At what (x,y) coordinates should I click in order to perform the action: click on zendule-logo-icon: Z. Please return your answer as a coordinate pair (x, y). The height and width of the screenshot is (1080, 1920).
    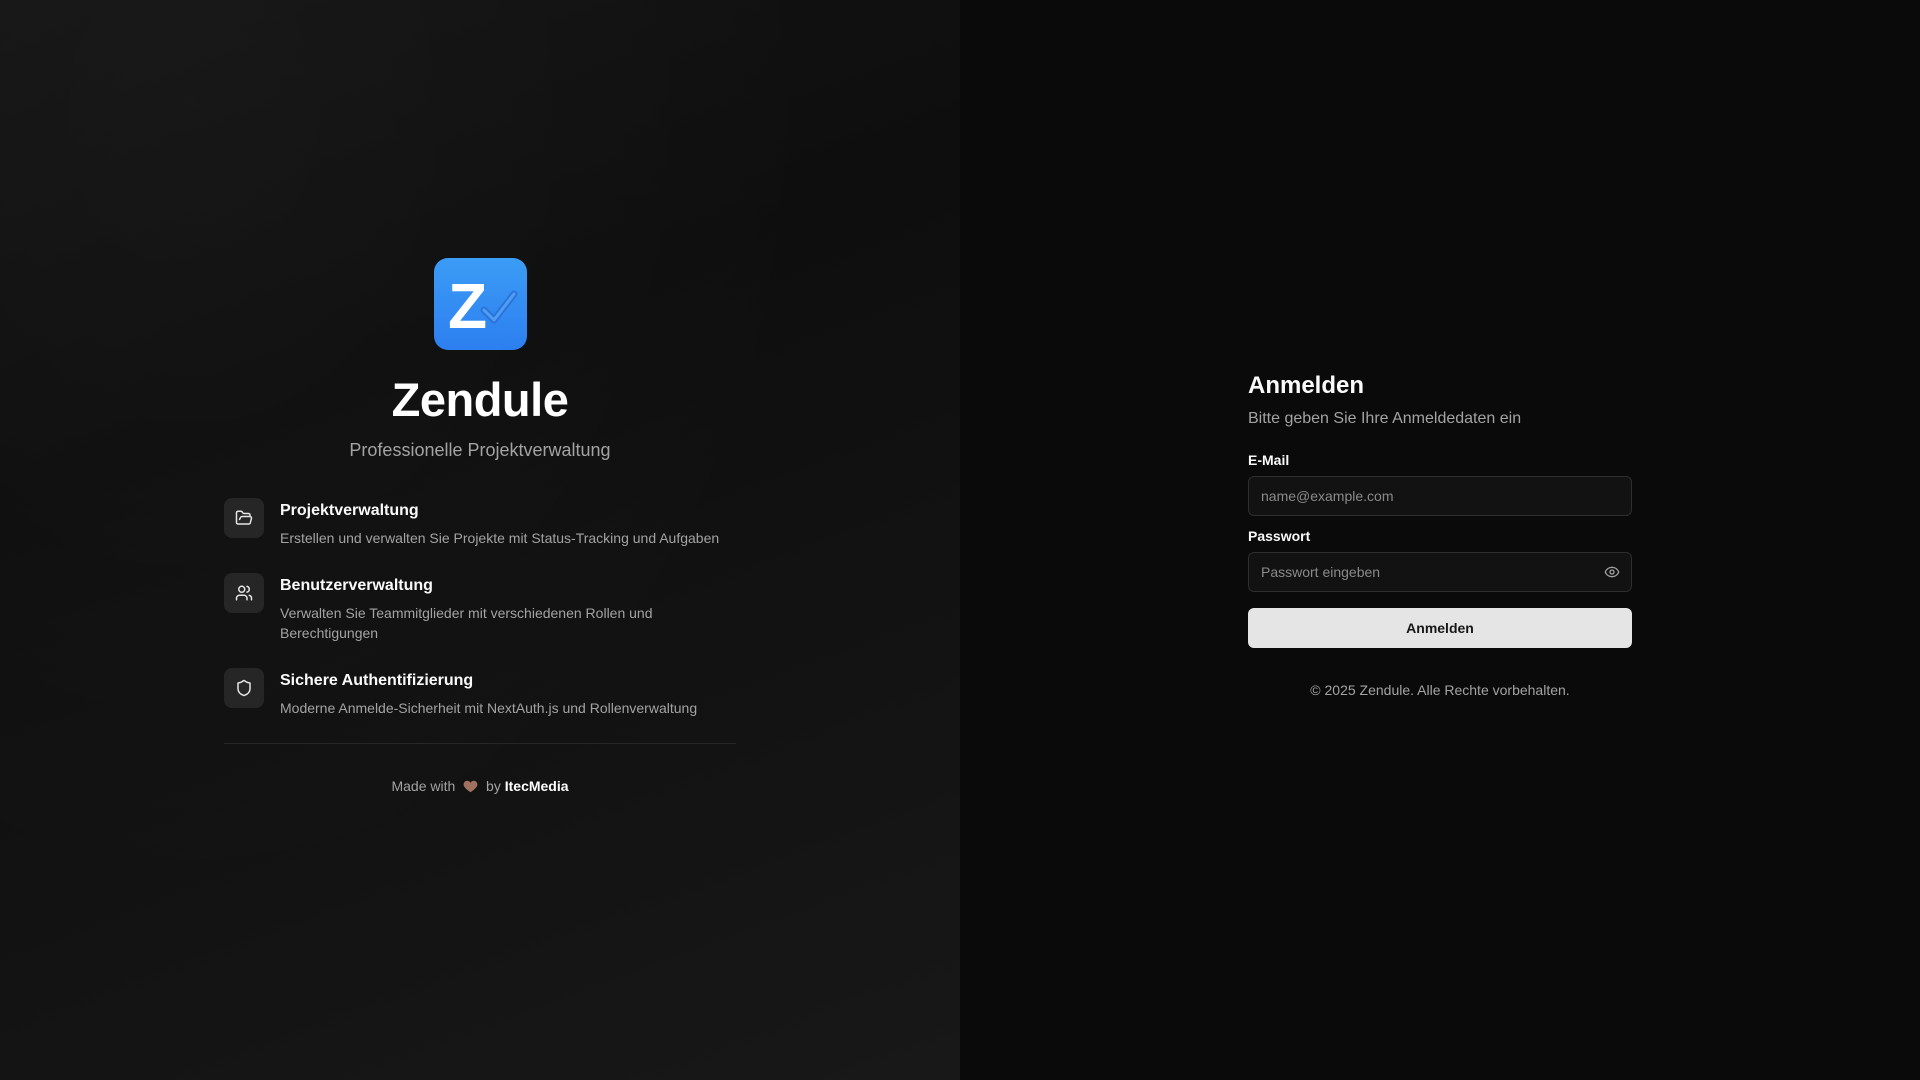
    Looking at the image, I should click on (482, 306).